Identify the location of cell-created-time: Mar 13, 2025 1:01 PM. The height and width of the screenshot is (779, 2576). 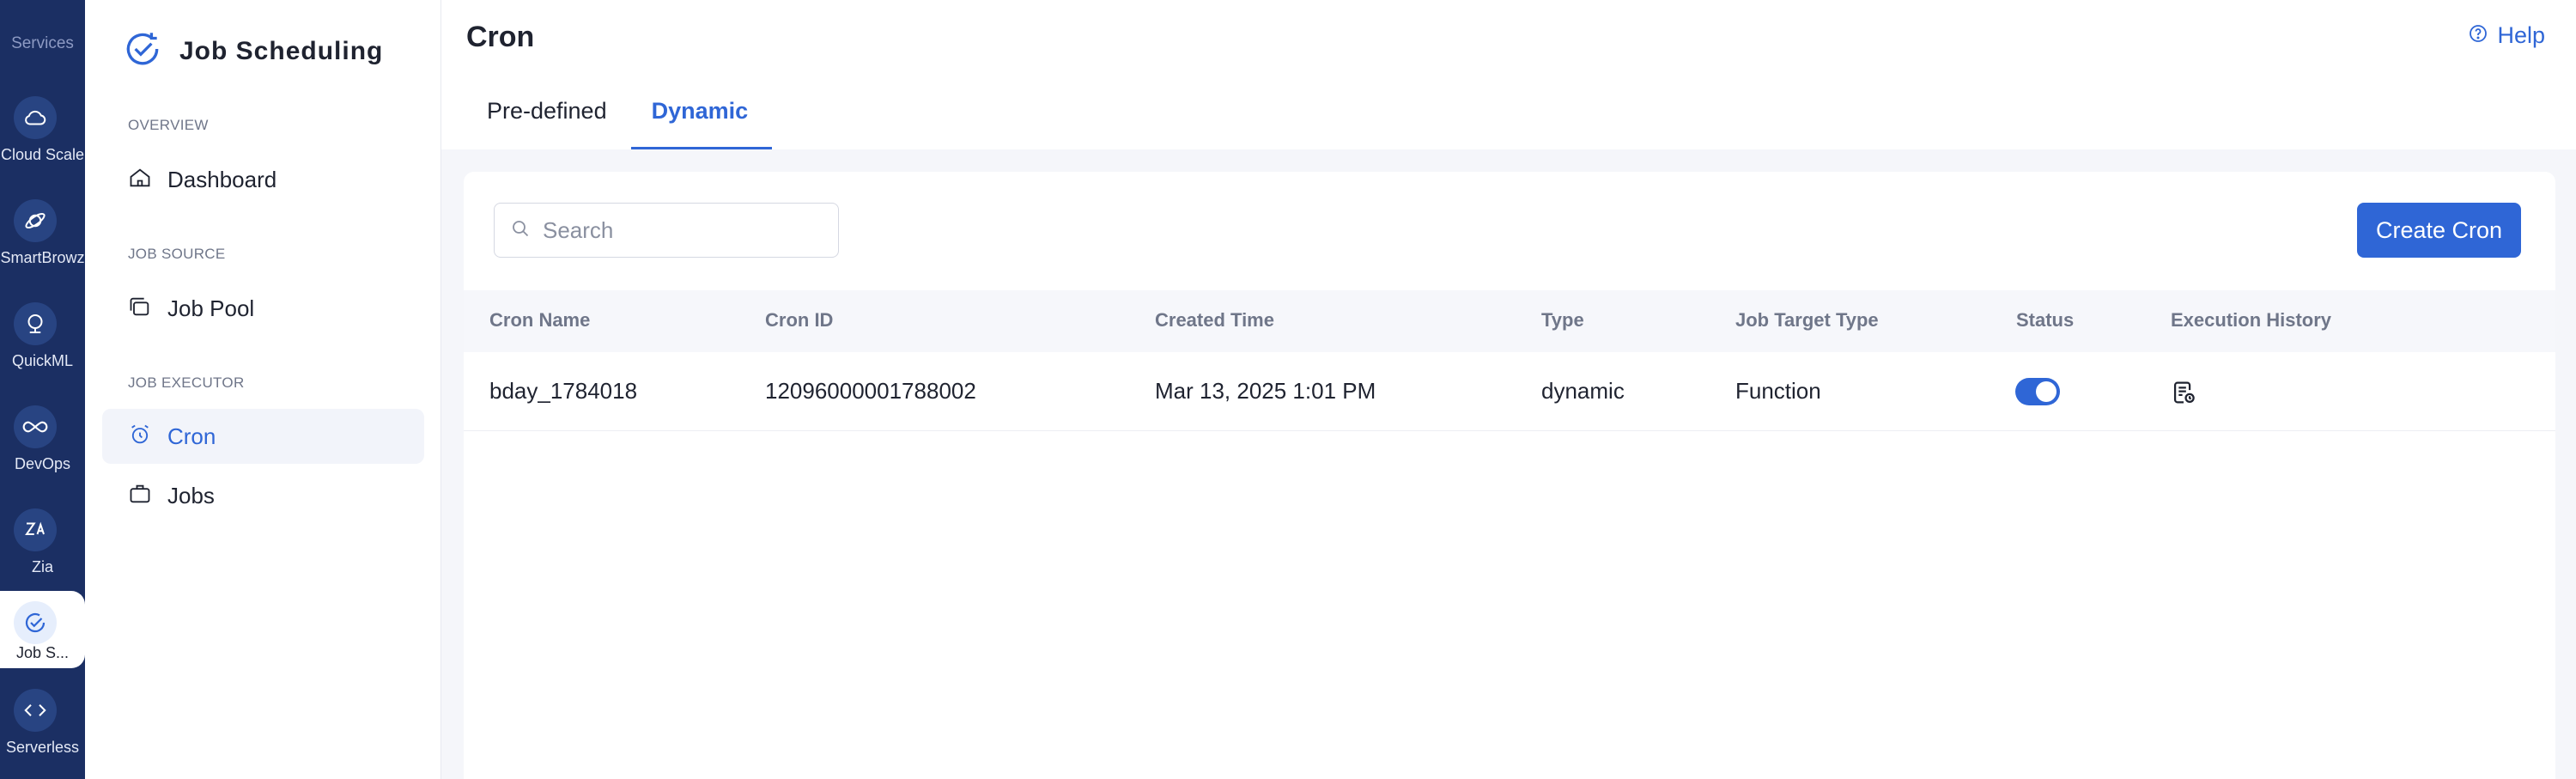
(1265, 391).